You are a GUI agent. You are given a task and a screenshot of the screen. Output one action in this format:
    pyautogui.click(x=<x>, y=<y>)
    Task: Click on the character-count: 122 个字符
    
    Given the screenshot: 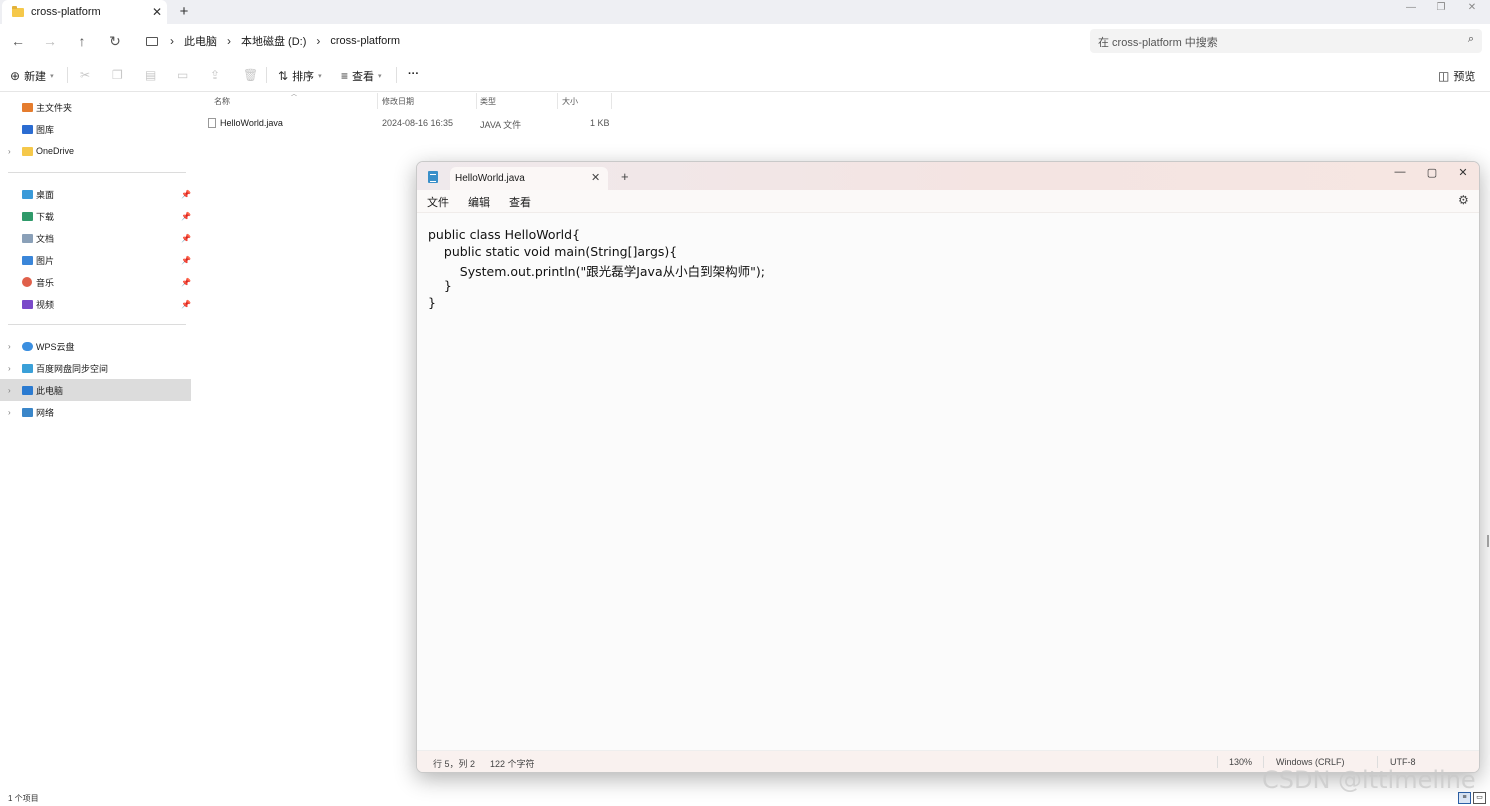 What is the action you would take?
    pyautogui.click(x=512, y=764)
    